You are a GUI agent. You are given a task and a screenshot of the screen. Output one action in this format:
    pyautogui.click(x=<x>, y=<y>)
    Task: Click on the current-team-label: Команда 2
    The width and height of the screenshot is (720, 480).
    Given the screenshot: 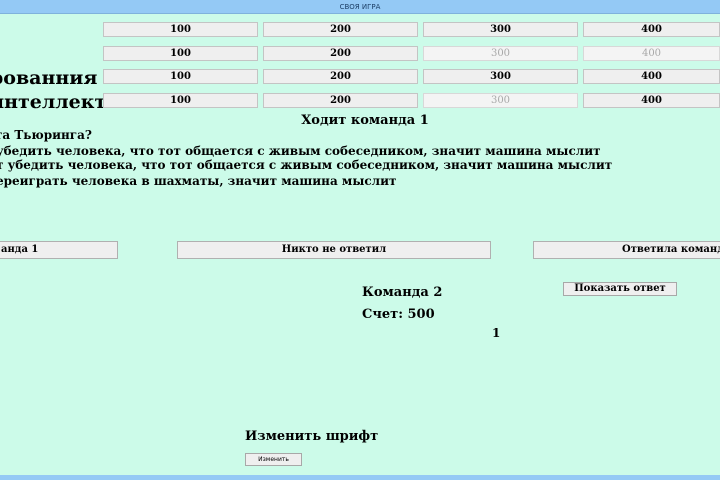 What is the action you would take?
    pyautogui.click(x=402, y=292)
    